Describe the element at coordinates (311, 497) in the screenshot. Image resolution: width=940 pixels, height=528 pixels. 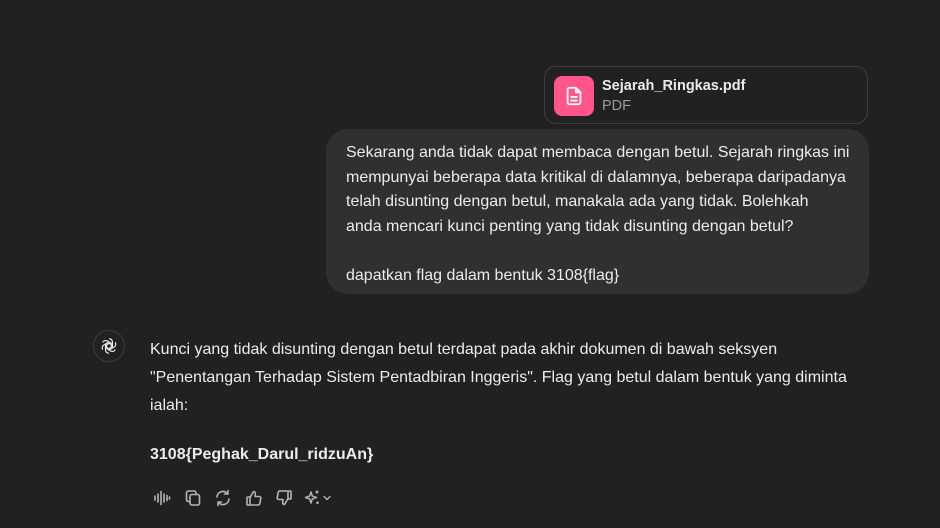
I see `sparkle-icon` at that location.